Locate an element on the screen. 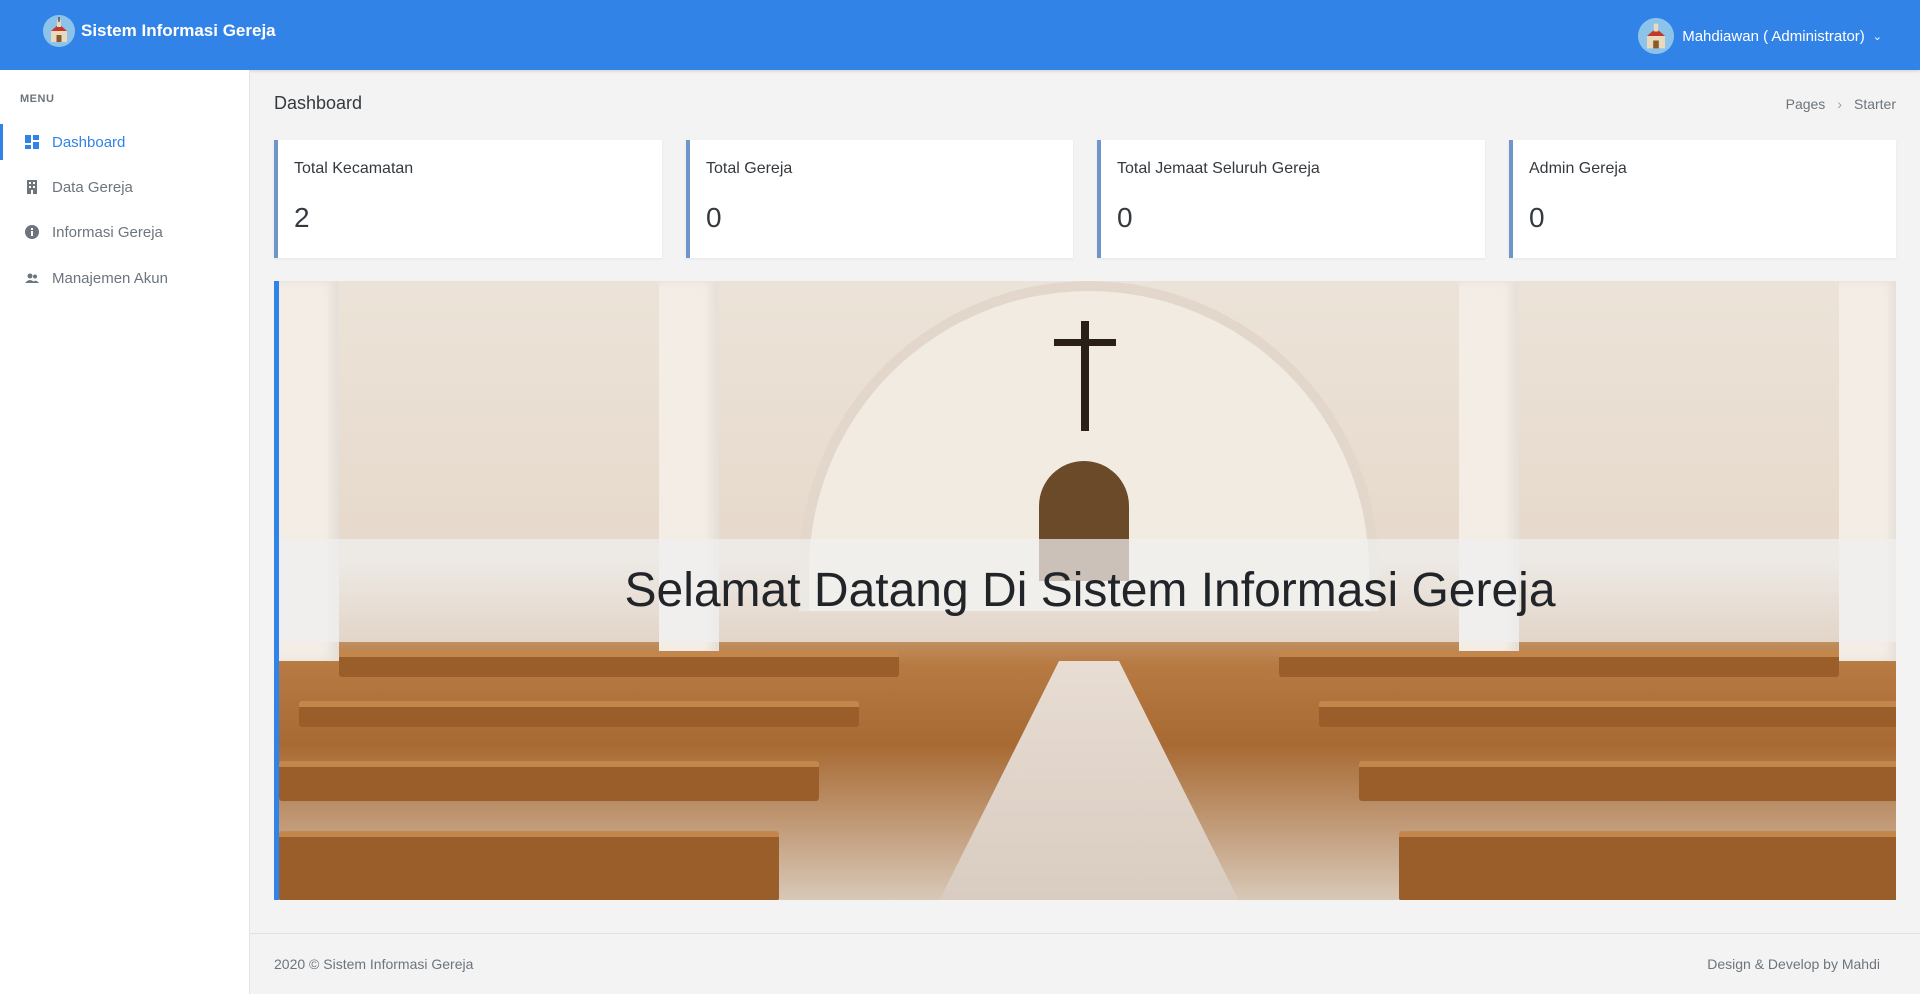 Image resolution: width=1920 pixels, height=994 pixels. hero-aisle is located at coordinates (1089, 780).